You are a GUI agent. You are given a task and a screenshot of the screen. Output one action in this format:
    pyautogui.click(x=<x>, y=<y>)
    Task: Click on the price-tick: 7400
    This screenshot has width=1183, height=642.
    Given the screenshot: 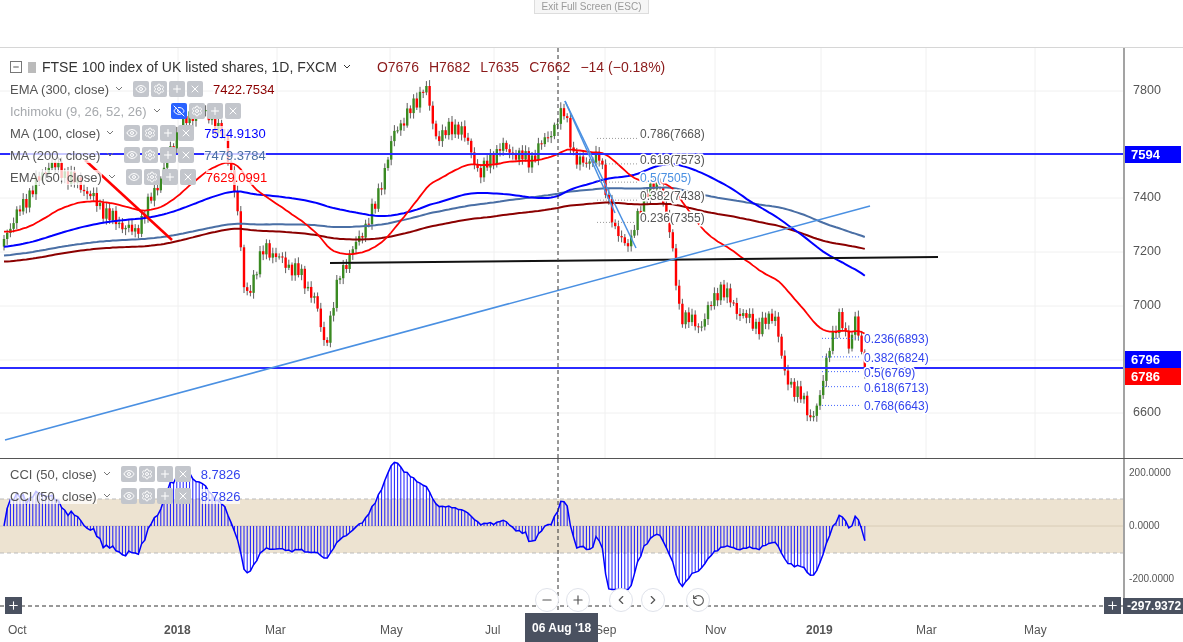 What is the action you would take?
    pyautogui.click(x=1147, y=197)
    